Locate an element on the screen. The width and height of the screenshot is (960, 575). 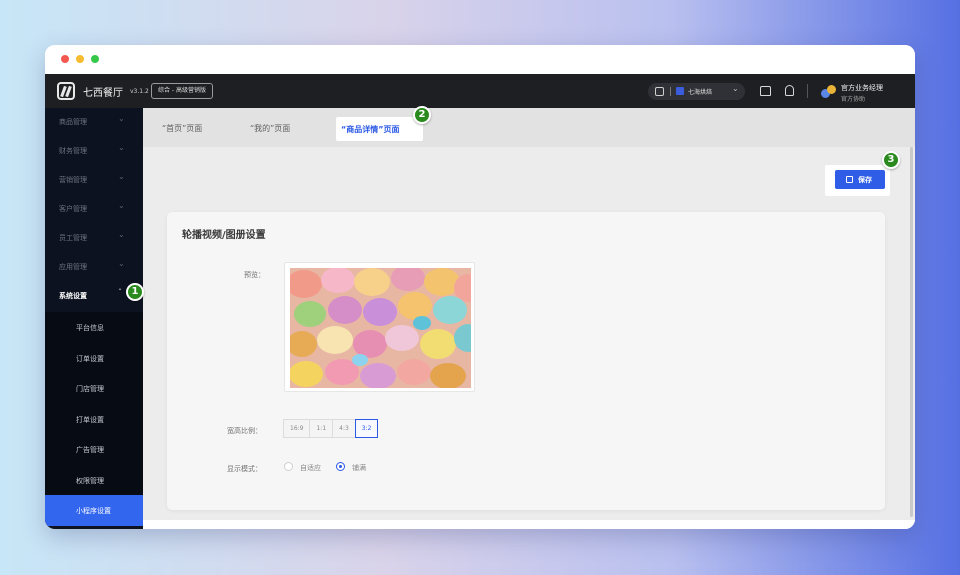
edition-badge: 综合 - 高级营销版 is located at coordinates (182, 91).